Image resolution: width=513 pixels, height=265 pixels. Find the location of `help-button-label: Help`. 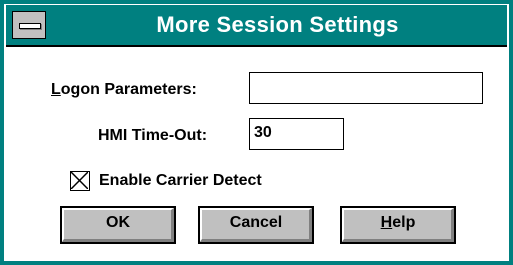

help-button-label: Help is located at coordinates (398, 222).